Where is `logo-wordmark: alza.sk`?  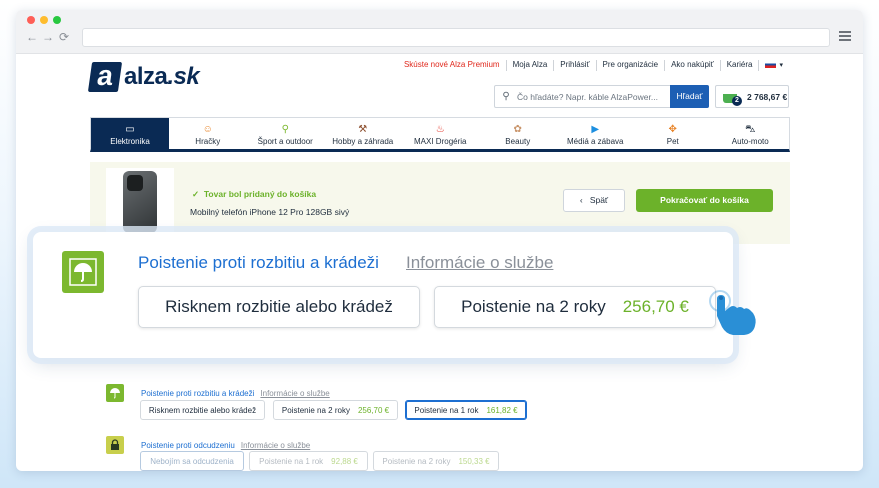
logo-wordmark: alza.sk is located at coordinates (162, 76).